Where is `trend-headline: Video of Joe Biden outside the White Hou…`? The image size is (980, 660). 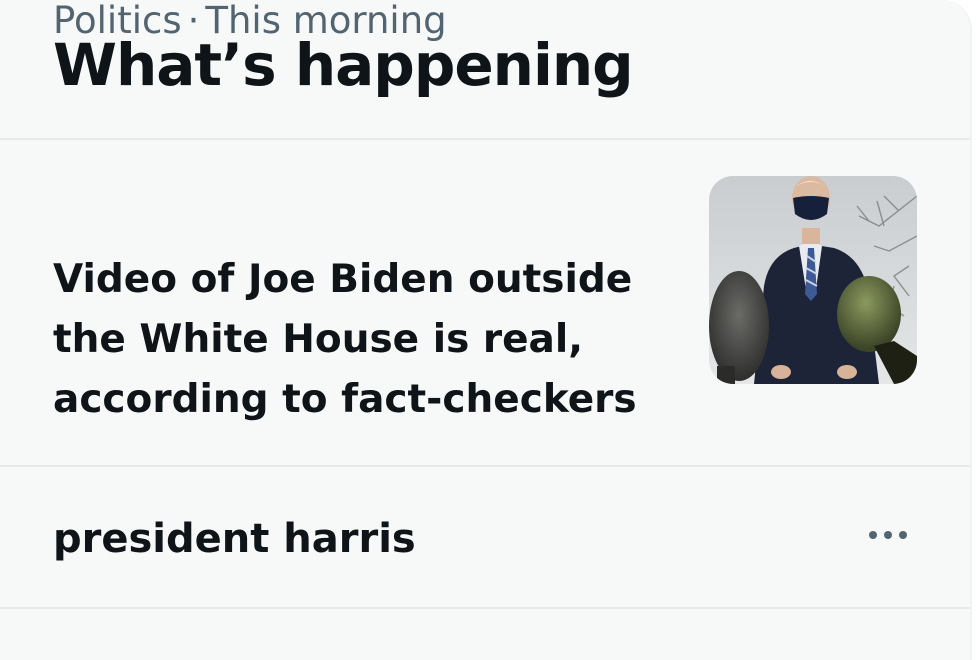 trend-headline: Video of Joe Biden outside the White Hou… is located at coordinates (345, 339).